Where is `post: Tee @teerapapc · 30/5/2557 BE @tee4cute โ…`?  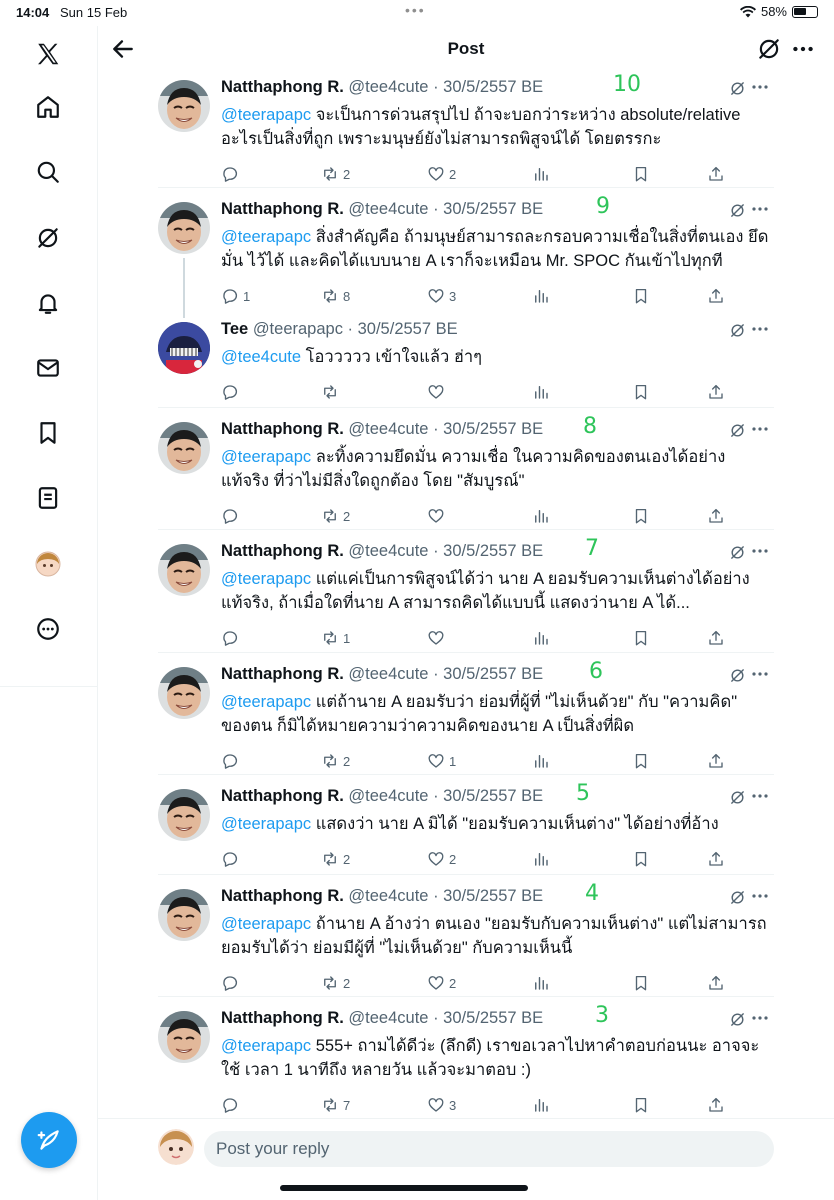
post: Tee @teerapapc · 30/5/2557 BE @tee4cute โ… is located at coordinates (466, 358).